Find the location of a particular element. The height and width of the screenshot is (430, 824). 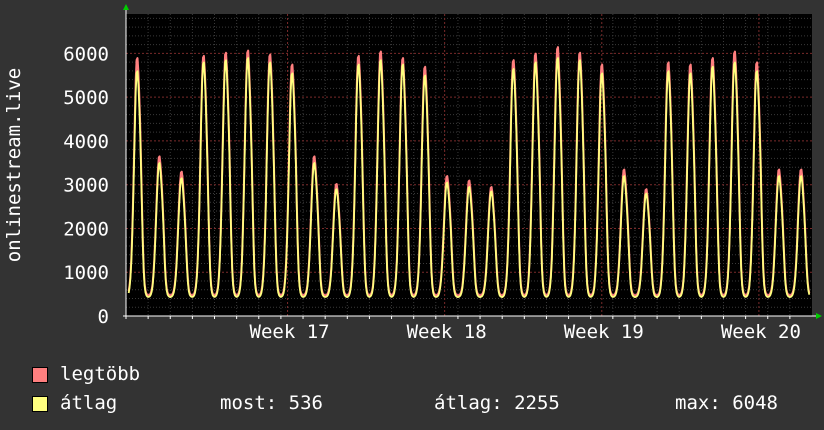

y-tick-labels: 0 1000 2000 3000 4000 5000 6000 is located at coordinates (86, 185).